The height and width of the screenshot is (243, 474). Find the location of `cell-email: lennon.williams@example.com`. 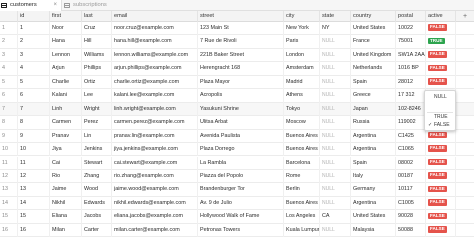

cell-email: lennon.williams@example.com is located at coordinates (155, 55).